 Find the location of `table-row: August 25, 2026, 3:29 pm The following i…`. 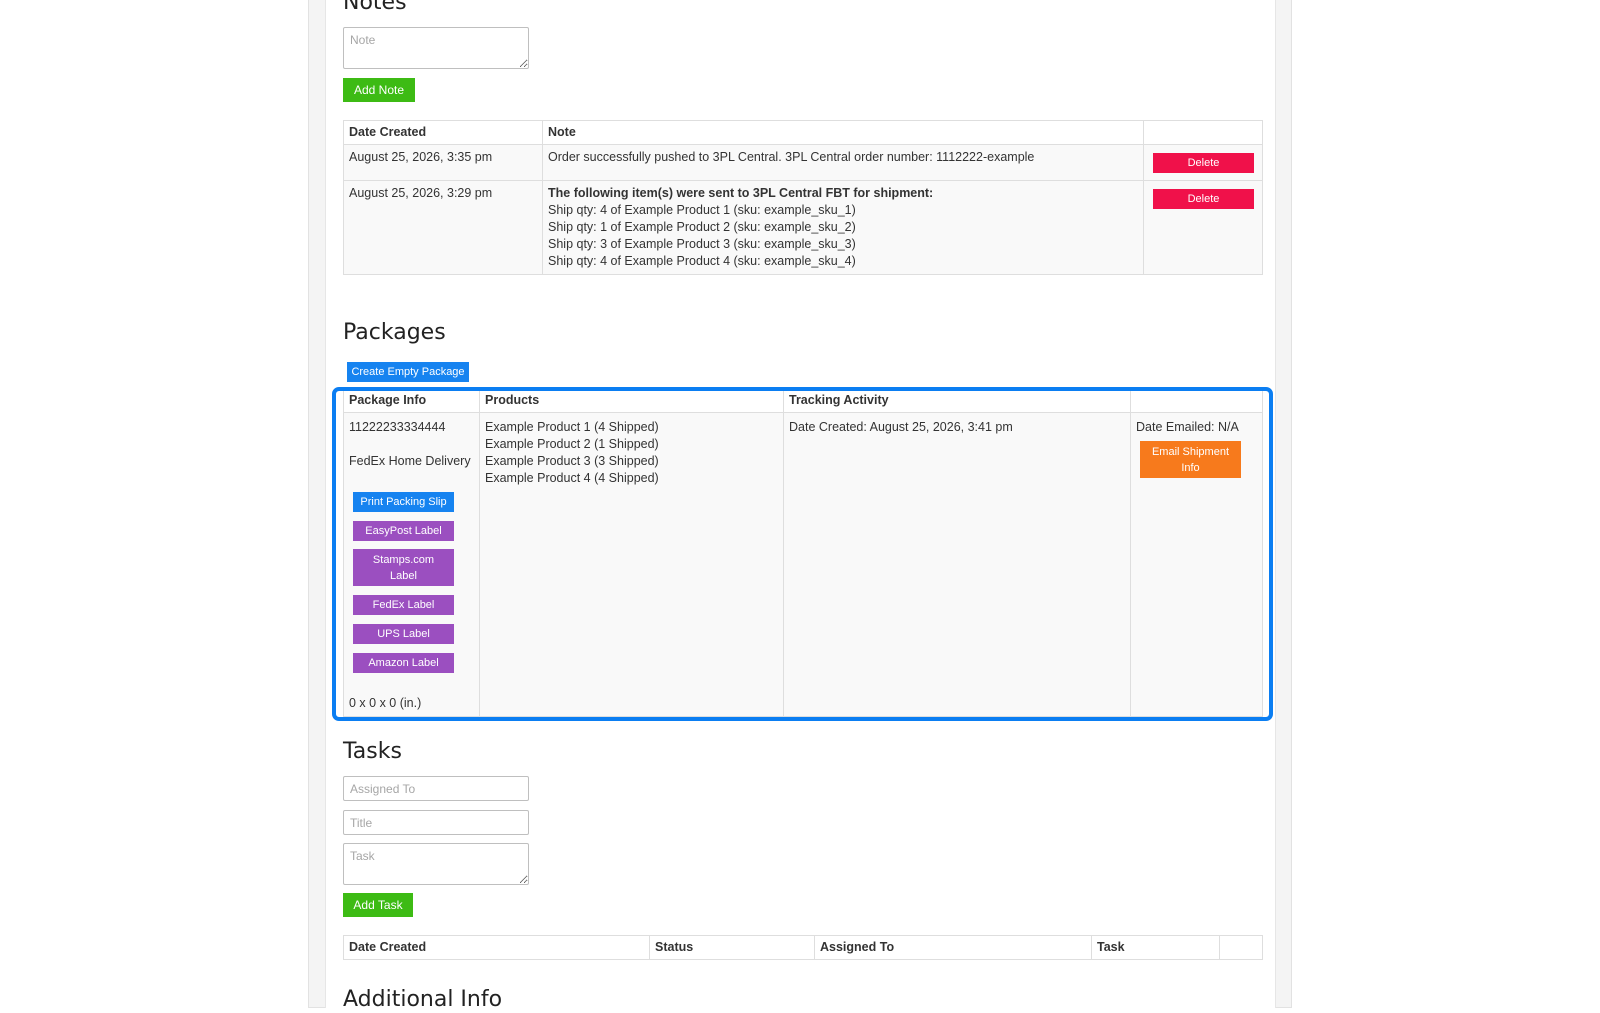

table-row: August 25, 2026, 3:29 pm The following i… is located at coordinates (803, 227).